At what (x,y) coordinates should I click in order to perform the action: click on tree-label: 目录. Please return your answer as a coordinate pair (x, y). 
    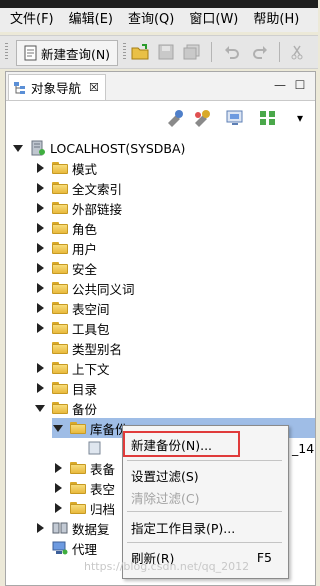
    Looking at the image, I should click on (85, 389).